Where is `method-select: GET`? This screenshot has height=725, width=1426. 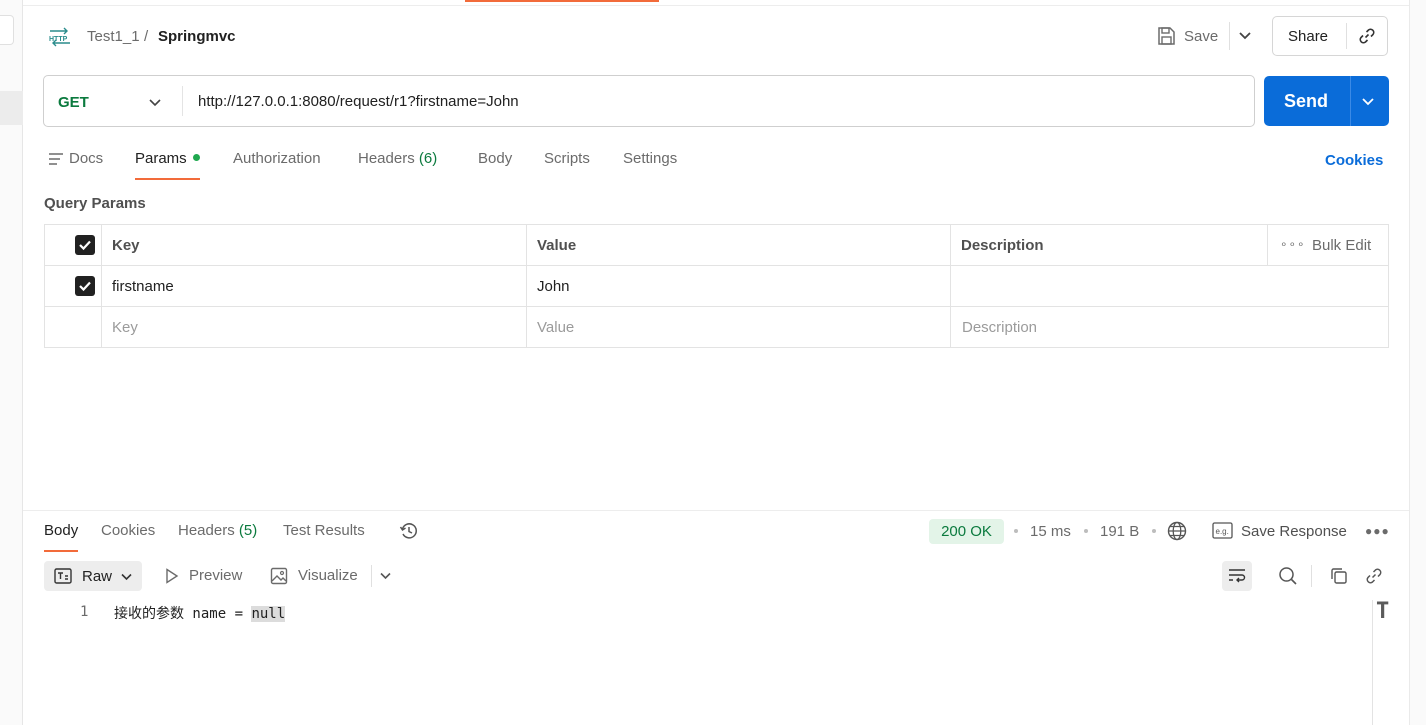
method-select: GET is located at coordinates (73, 102).